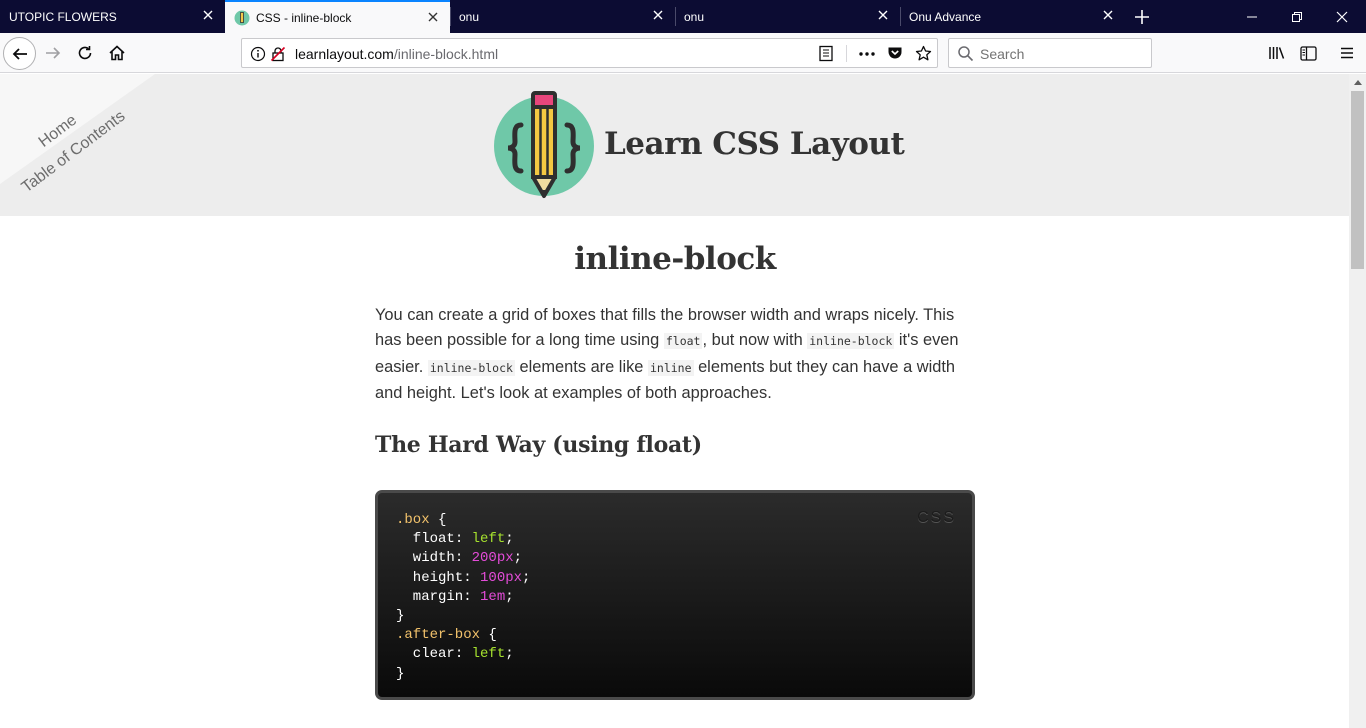  What do you see at coordinates (1357, 180) in the screenshot?
I see `scrollbar-thumb` at bounding box center [1357, 180].